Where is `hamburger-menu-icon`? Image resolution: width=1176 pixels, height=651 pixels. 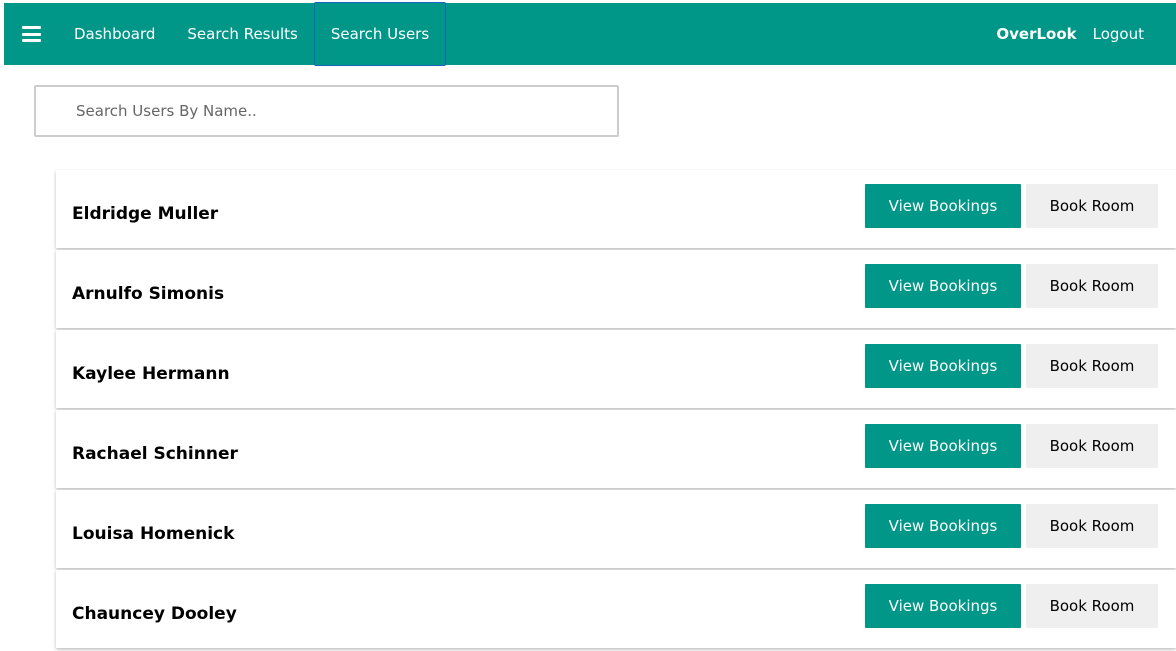
hamburger-menu-icon is located at coordinates (31, 34).